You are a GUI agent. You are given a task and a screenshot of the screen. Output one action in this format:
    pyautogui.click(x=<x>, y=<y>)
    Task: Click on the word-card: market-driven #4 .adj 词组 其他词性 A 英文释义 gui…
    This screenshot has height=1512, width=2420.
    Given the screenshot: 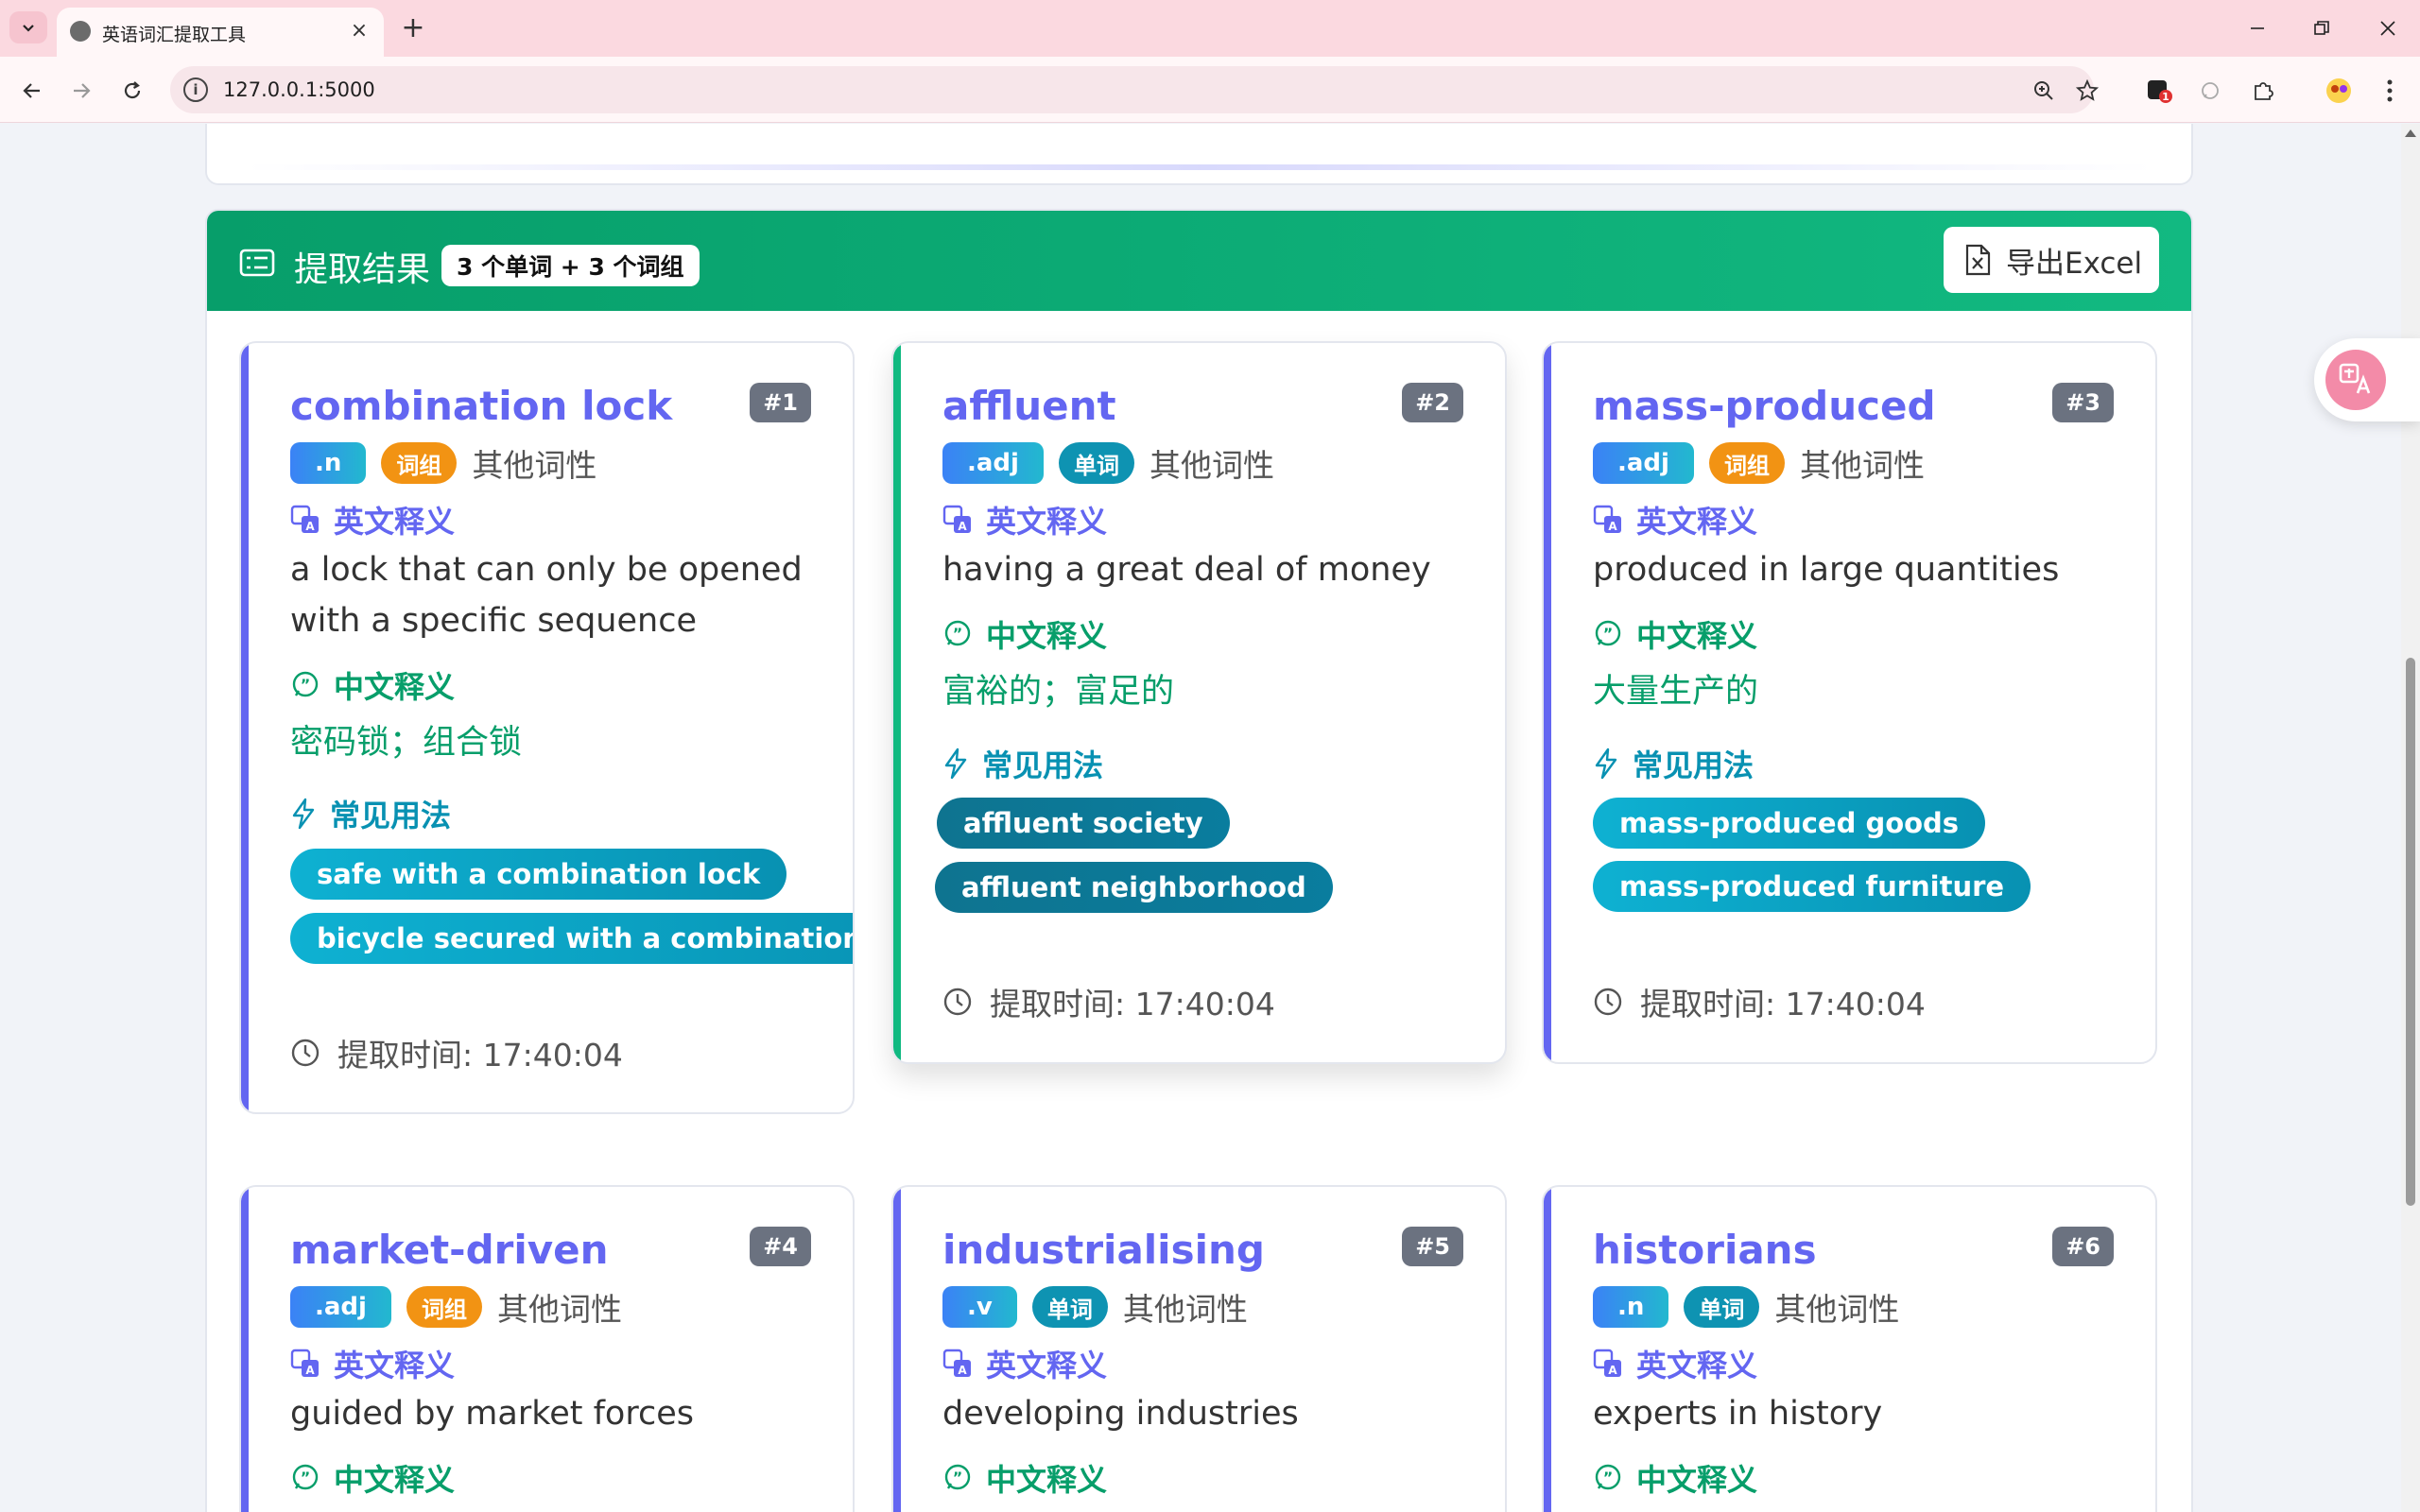 What is the action you would take?
    pyautogui.click(x=547, y=1348)
    